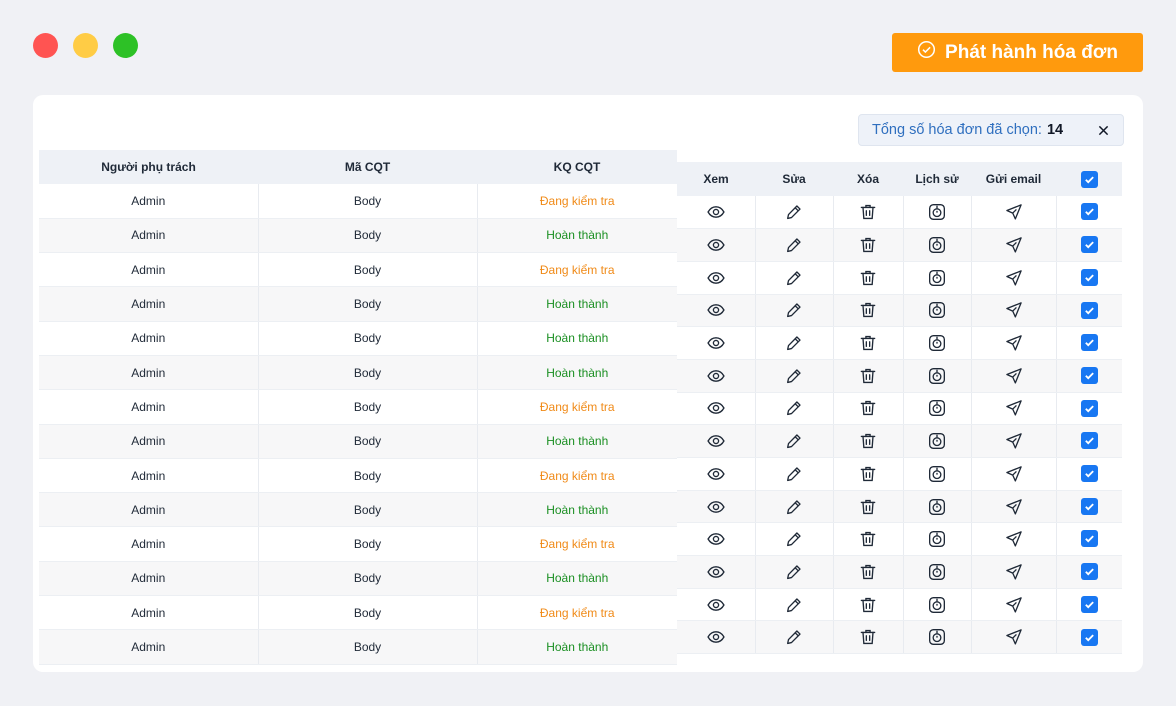 This screenshot has height=706, width=1176. I want to click on maximize-window-button, so click(125, 45).